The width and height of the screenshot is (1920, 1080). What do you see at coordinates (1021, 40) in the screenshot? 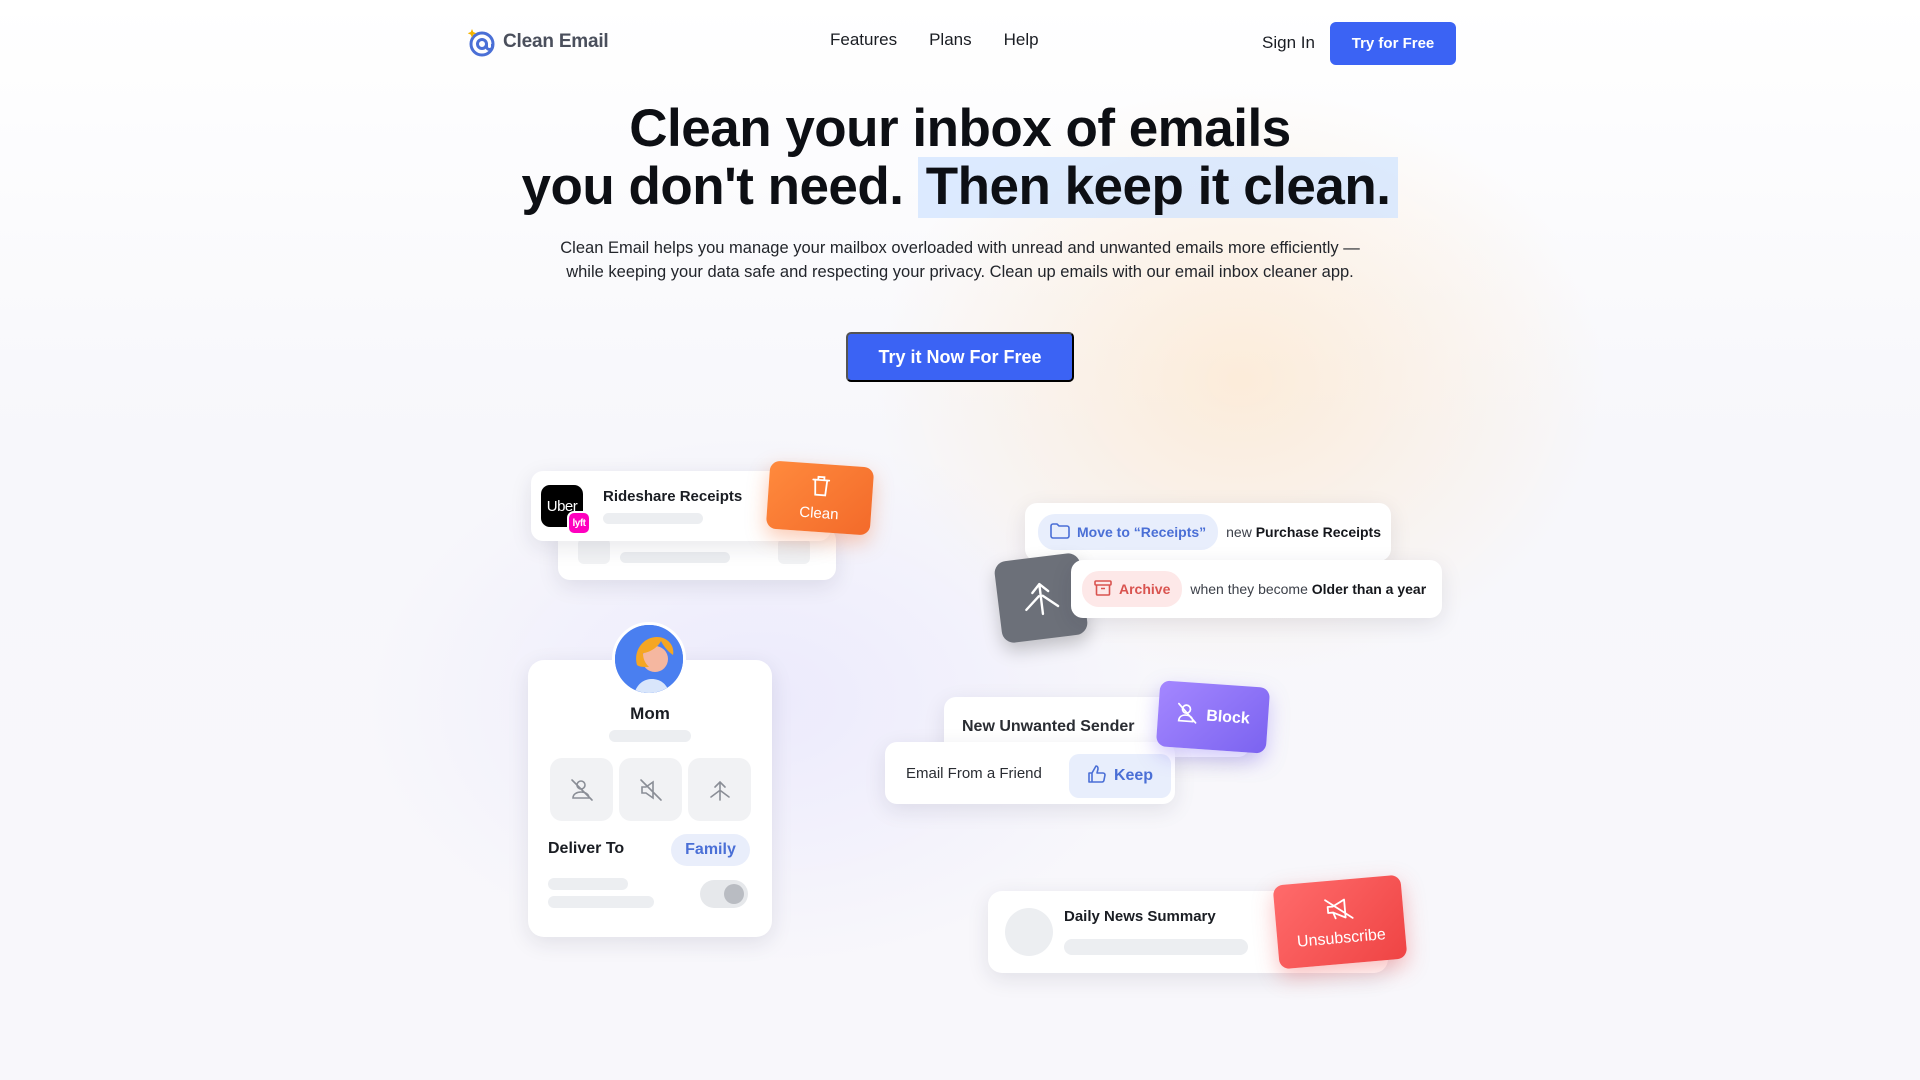
I see `nav-help: Help` at bounding box center [1021, 40].